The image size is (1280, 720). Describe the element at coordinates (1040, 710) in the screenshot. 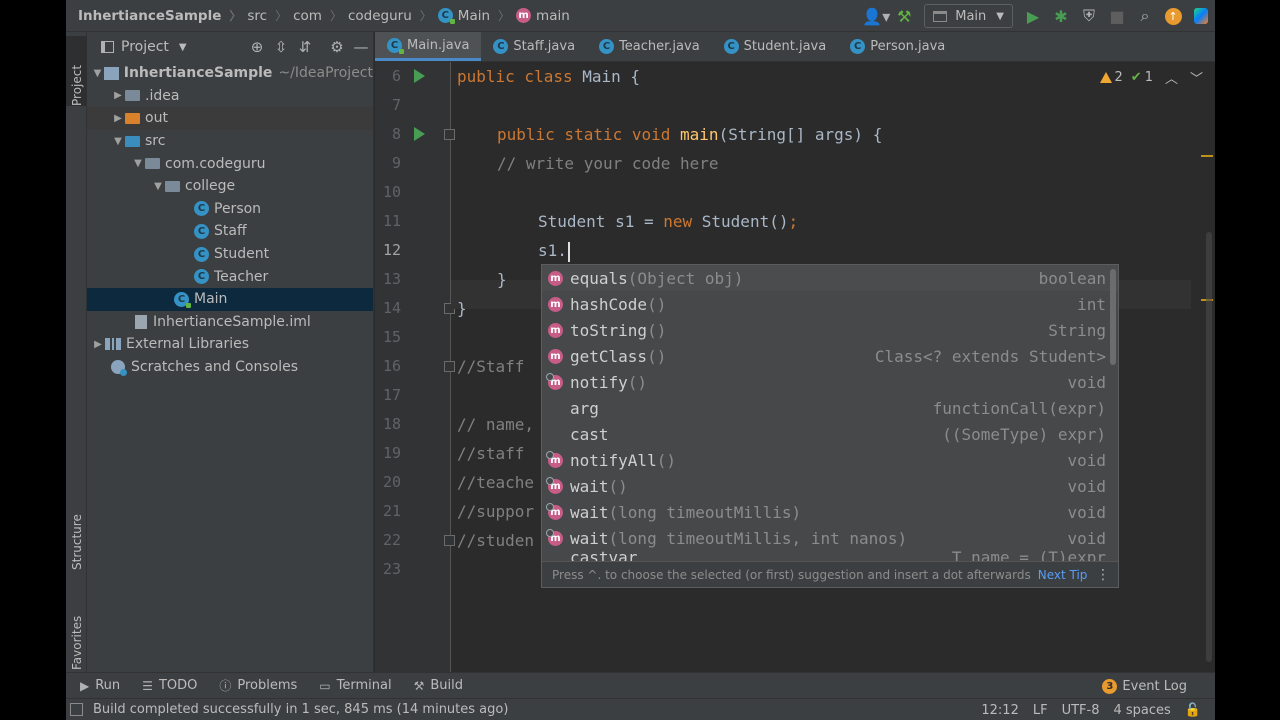

I see `line-separator: LF` at that location.